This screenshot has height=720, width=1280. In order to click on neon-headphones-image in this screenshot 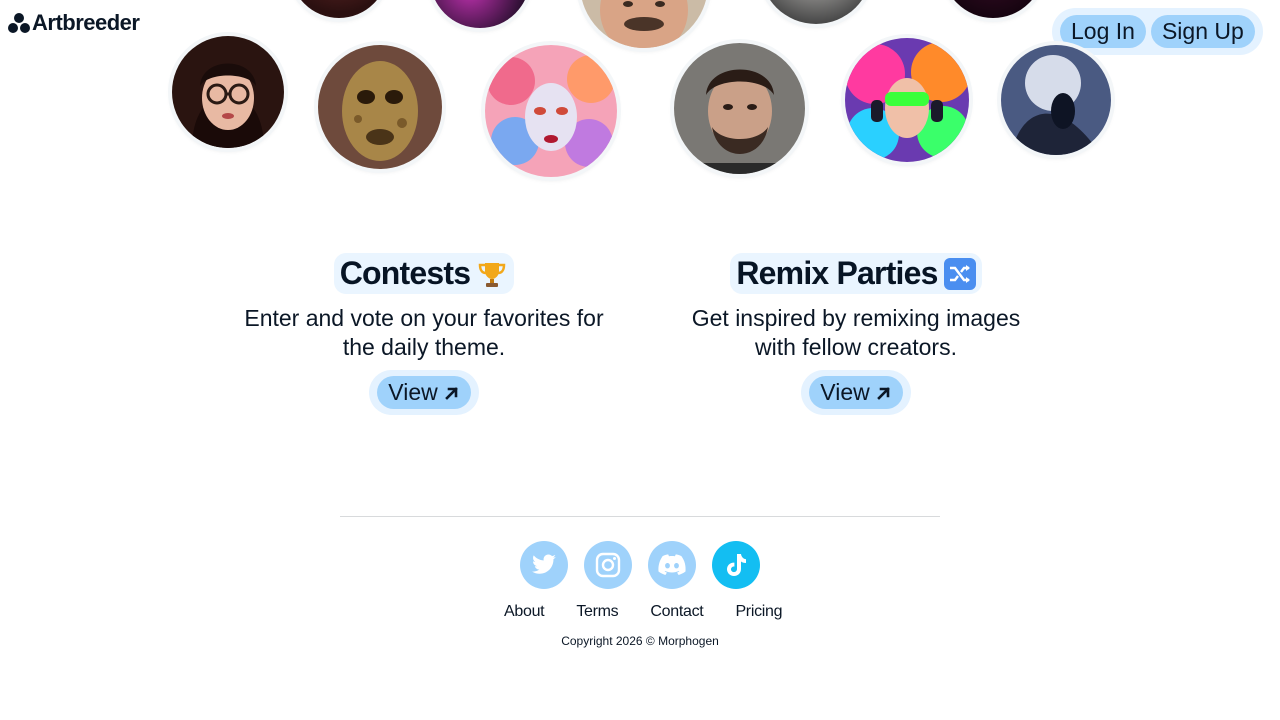, I will do `click(907, 100)`.